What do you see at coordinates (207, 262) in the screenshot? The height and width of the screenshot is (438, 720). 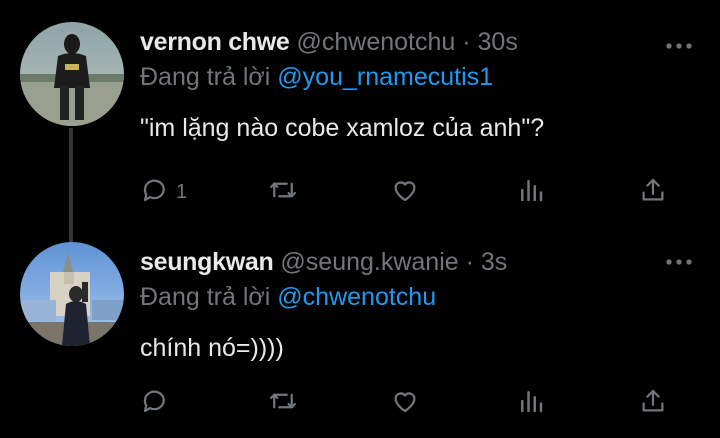 I see `display-name: seungkwan` at bounding box center [207, 262].